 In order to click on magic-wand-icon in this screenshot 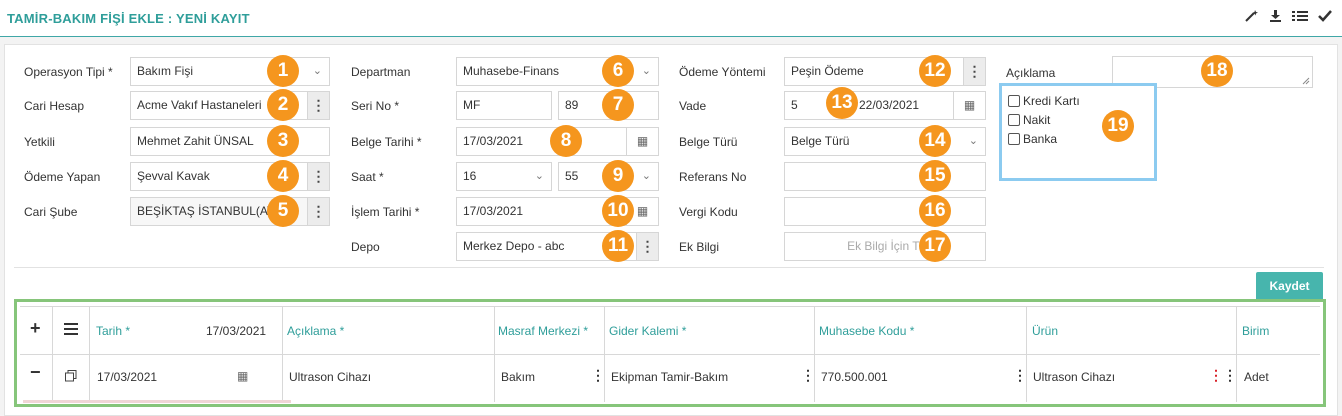, I will do `click(1251, 17)`.